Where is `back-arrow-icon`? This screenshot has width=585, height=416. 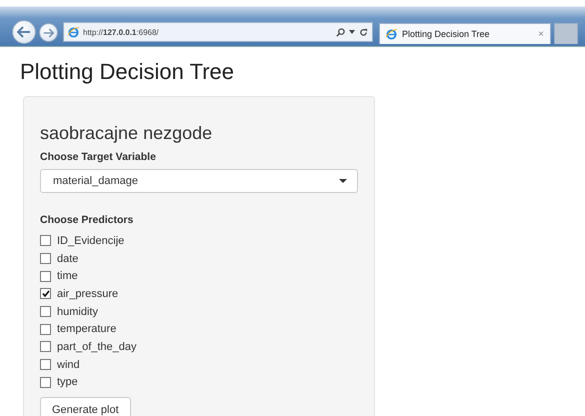 back-arrow-icon is located at coordinates (24, 32).